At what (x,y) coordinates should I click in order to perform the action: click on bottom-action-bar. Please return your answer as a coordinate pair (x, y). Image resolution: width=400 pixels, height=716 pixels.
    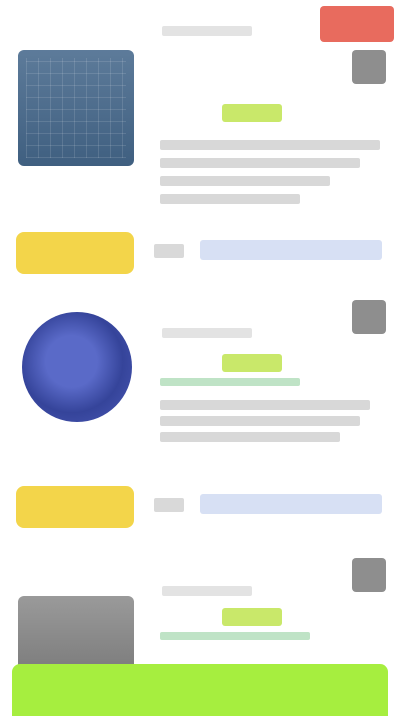
    Looking at the image, I should click on (200, 690).